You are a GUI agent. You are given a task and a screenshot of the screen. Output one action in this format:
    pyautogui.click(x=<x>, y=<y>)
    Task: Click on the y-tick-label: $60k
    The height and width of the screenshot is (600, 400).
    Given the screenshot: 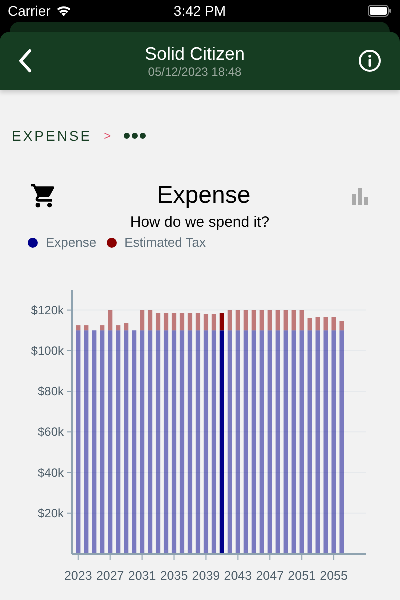 What is the action you would take?
    pyautogui.click(x=51, y=432)
    